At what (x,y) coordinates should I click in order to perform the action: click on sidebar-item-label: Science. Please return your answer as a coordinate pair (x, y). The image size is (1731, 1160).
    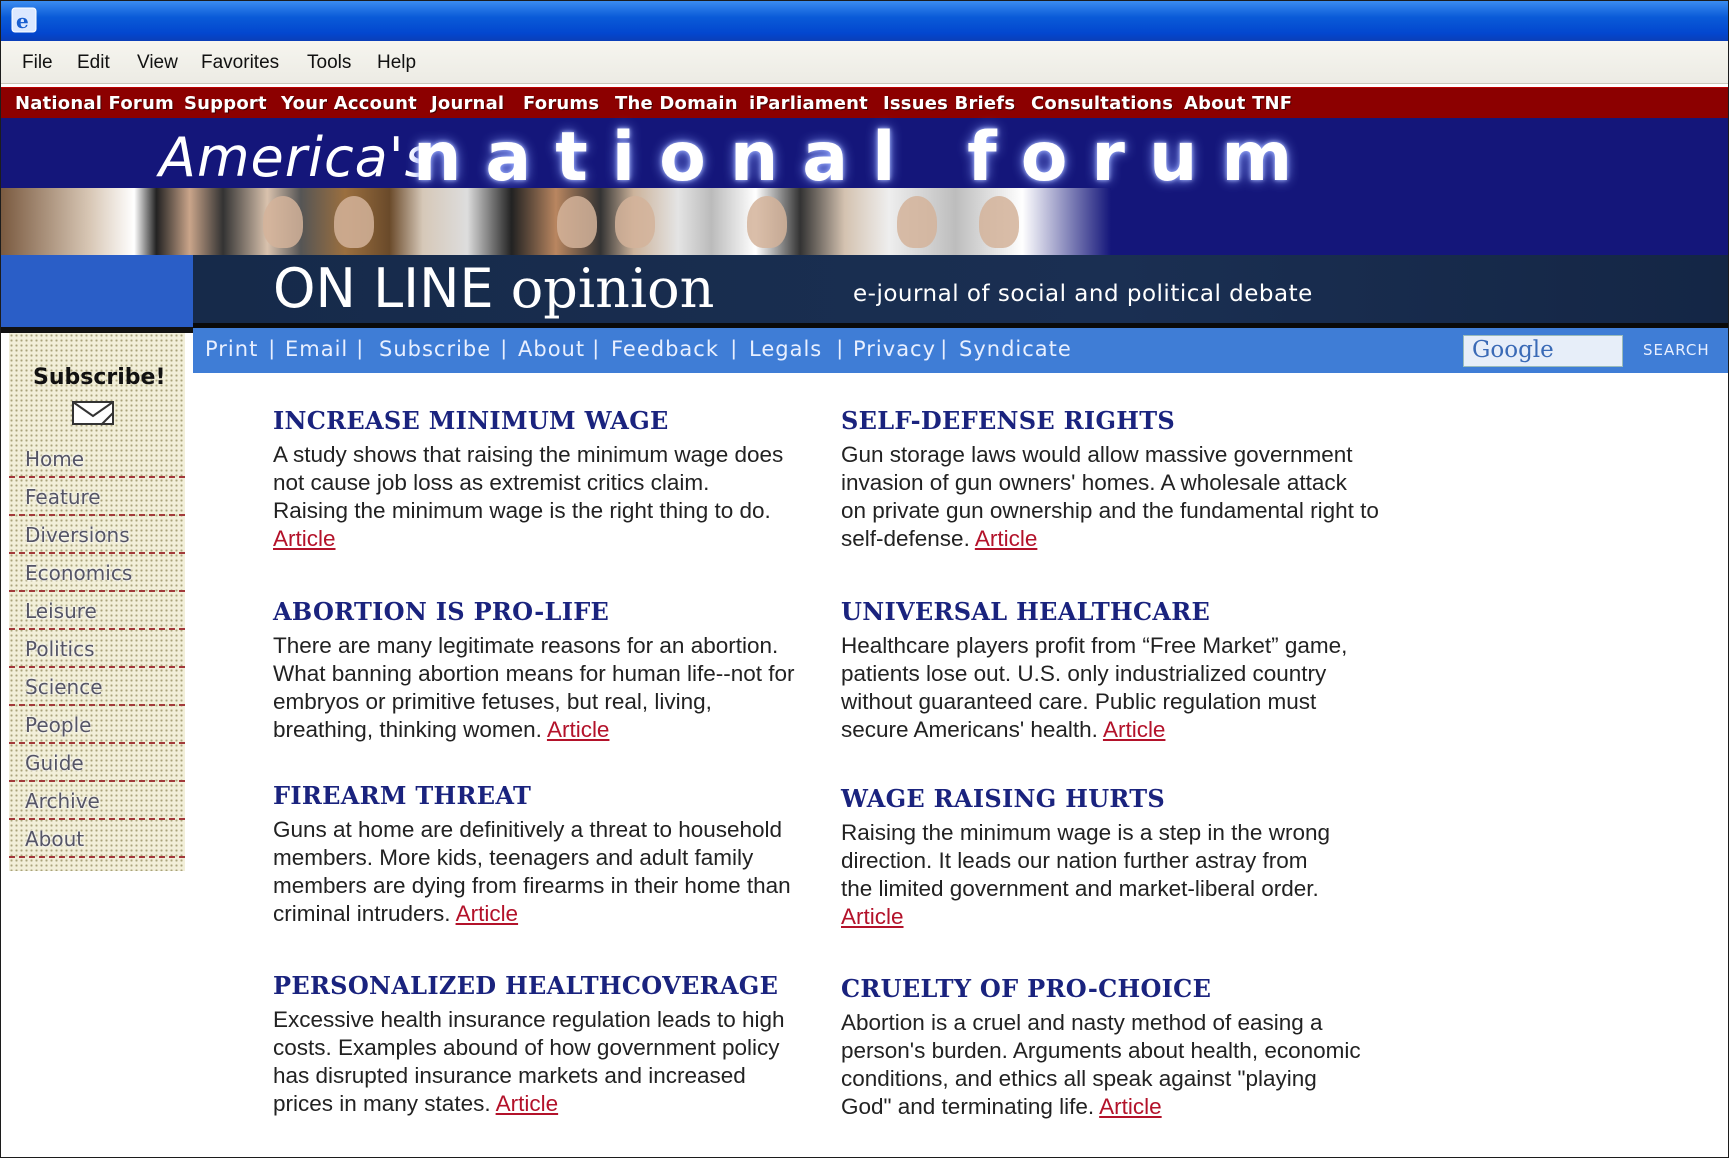
    Looking at the image, I should click on (64, 687).